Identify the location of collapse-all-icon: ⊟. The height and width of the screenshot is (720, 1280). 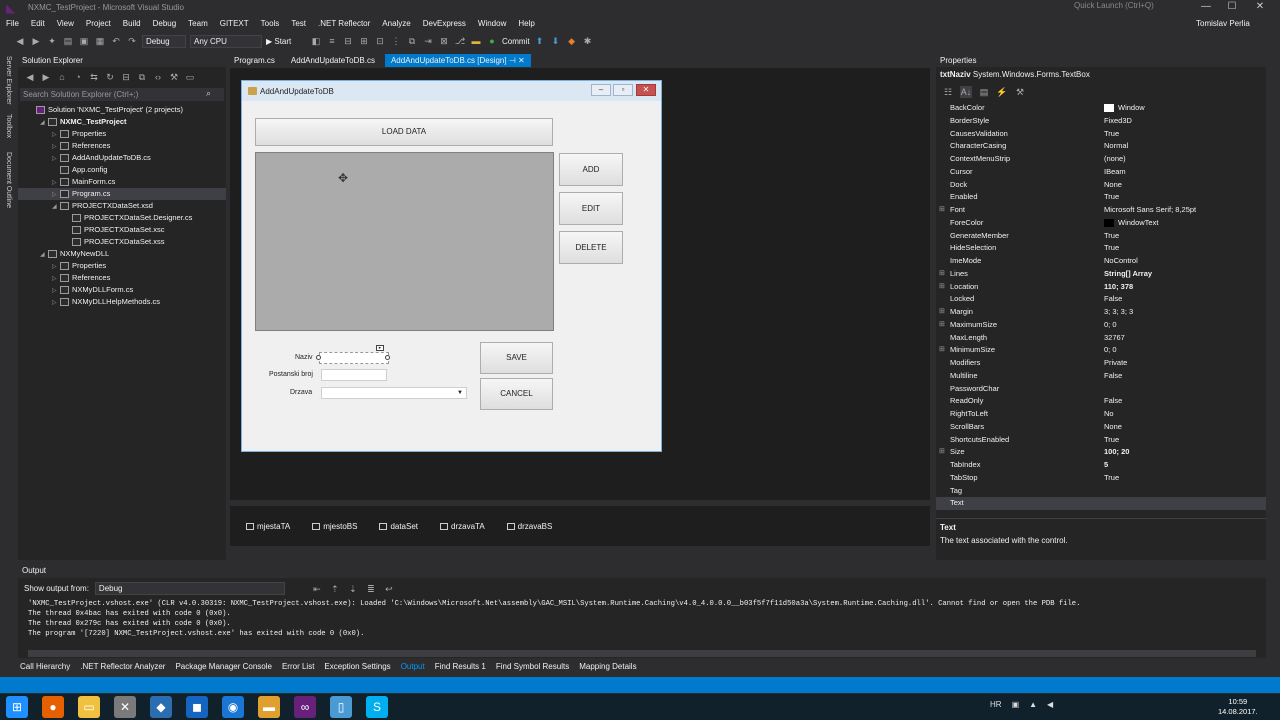
(126, 77).